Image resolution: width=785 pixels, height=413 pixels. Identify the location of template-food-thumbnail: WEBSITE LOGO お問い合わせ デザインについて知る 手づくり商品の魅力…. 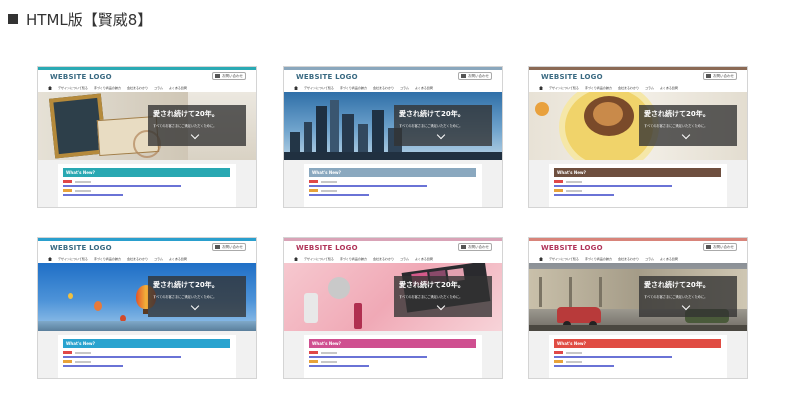
(638, 137).